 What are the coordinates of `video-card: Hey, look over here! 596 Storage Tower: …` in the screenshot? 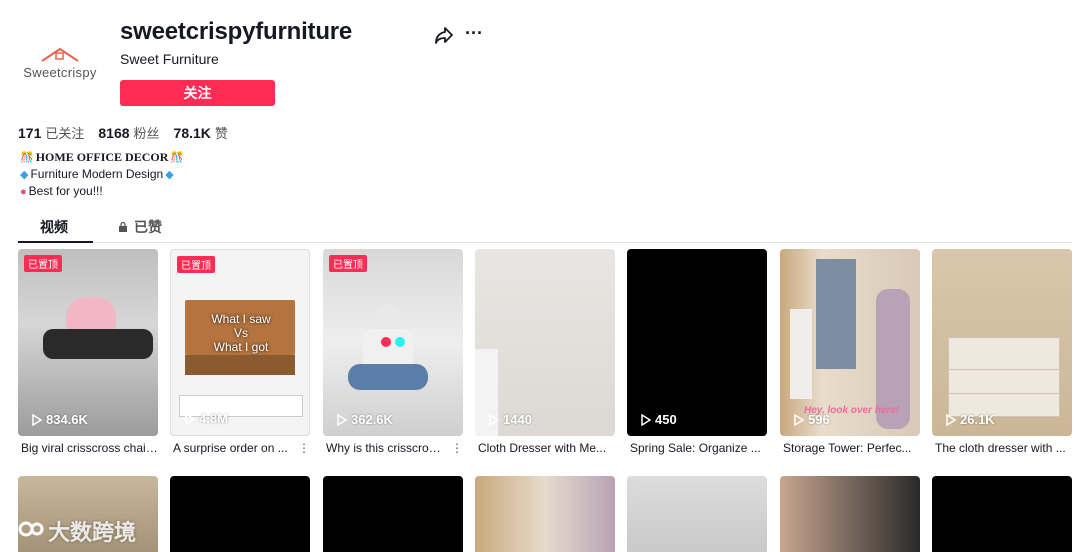 It's located at (850, 352).